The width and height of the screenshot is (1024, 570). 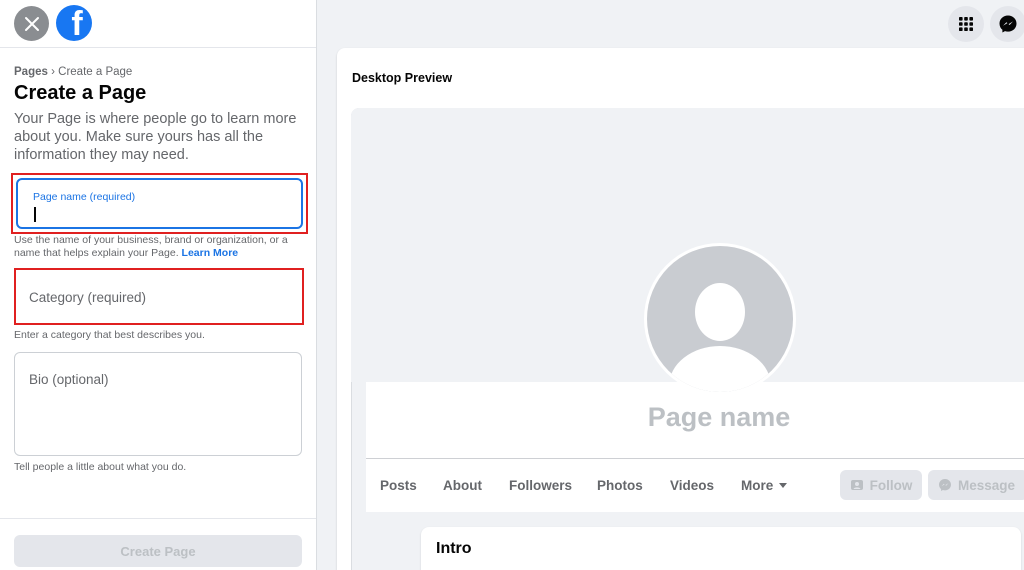 I want to click on tabs-divider, so click(x=695, y=458).